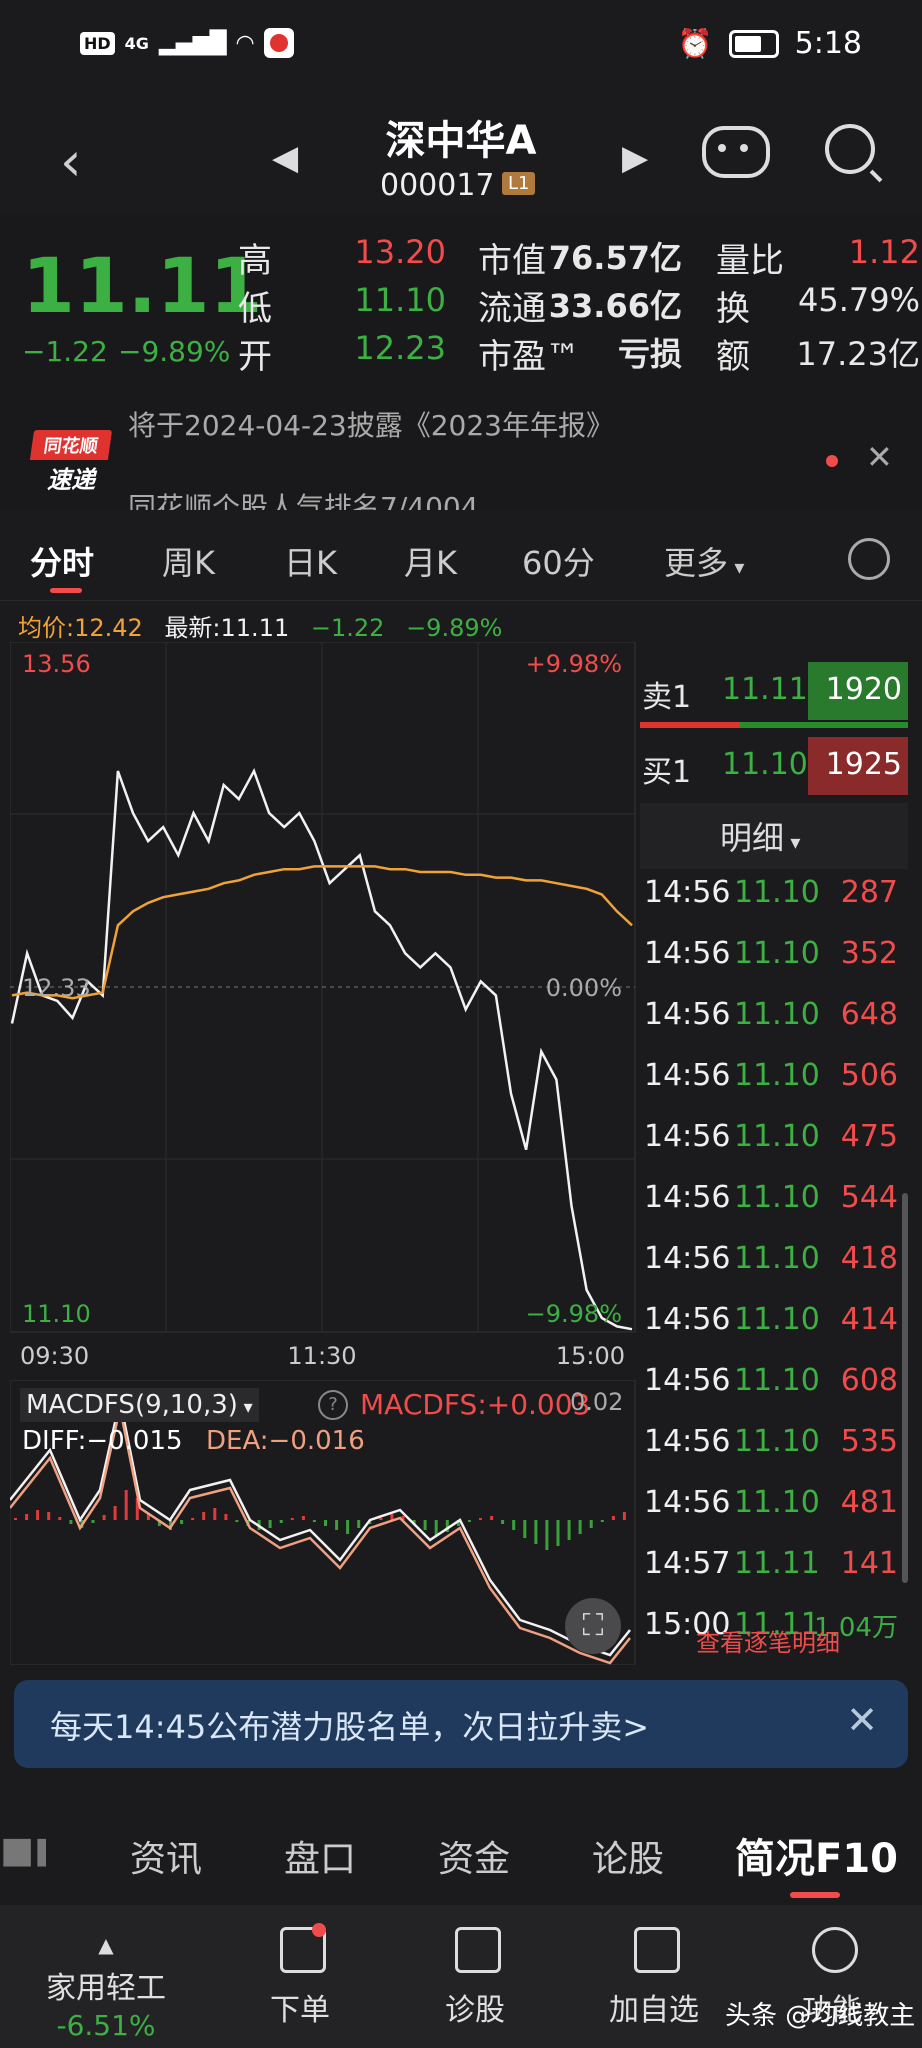  I want to click on news-line-2: 同花顺个股人气排名7/4004, so click(303, 498).